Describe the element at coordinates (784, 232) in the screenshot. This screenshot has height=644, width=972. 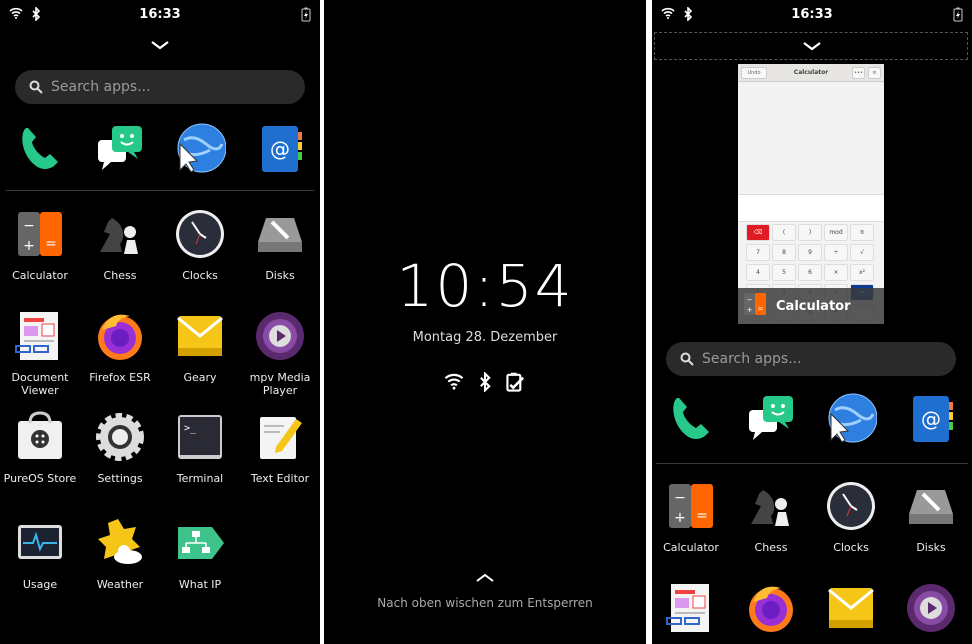
I see `calc-key: (` at that location.